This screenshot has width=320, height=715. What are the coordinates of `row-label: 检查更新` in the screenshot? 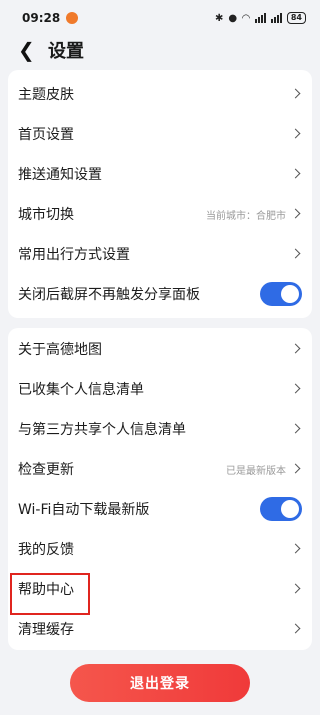 It's located at (46, 470).